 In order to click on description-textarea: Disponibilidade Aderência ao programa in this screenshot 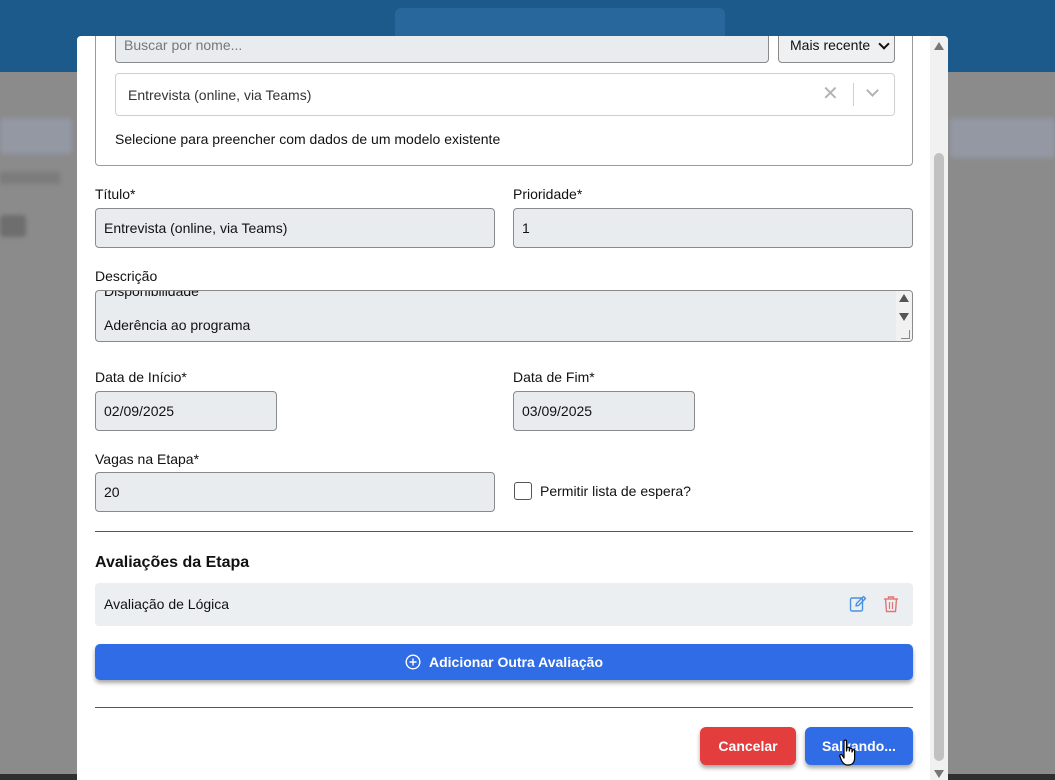, I will do `click(504, 316)`.